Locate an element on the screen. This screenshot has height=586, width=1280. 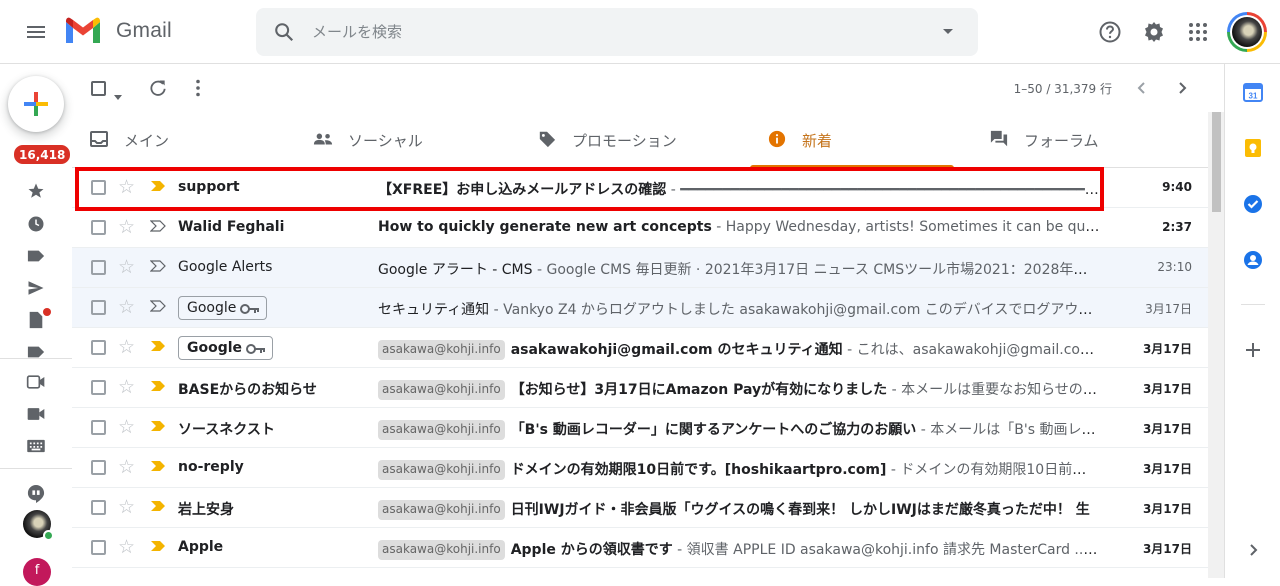
important-label-icon is located at coordinates (36, 256).